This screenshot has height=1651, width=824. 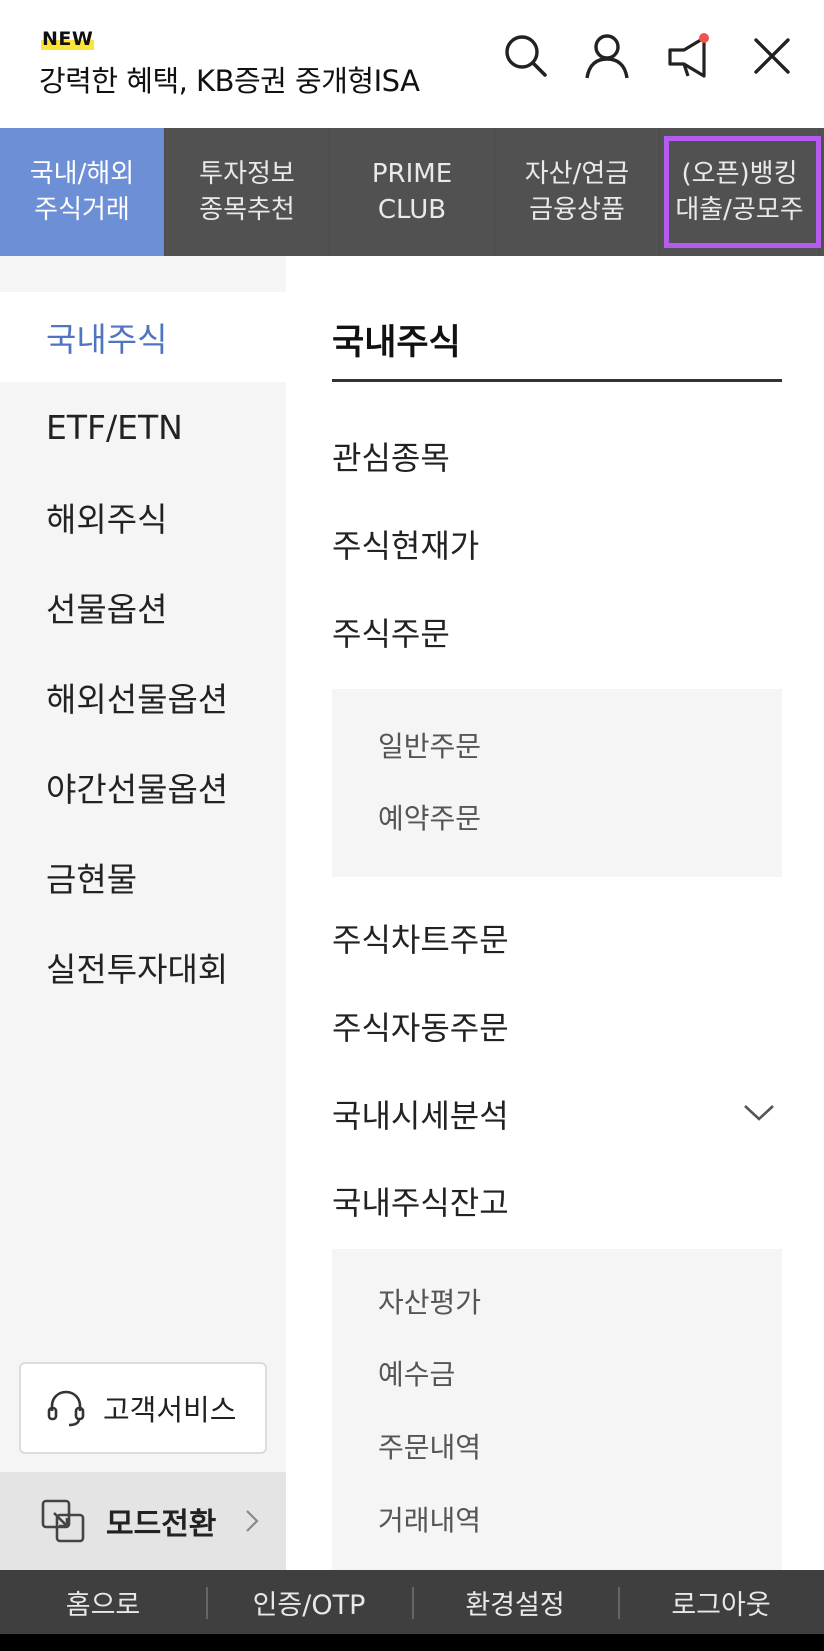 What do you see at coordinates (68, 39) in the screenshot?
I see `new-badge: NEW` at bounding box center [68, 39].